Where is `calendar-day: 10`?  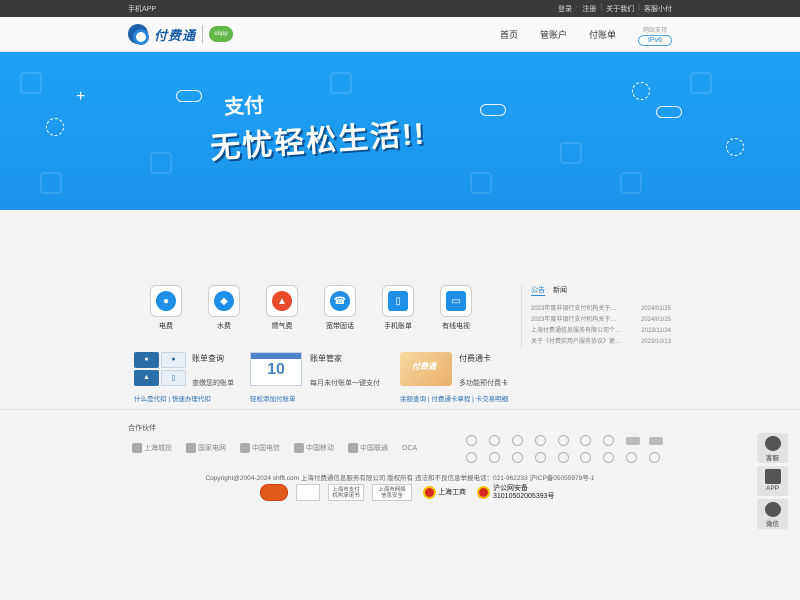 calendar-day: 10 is located at coordinates (276, 369).